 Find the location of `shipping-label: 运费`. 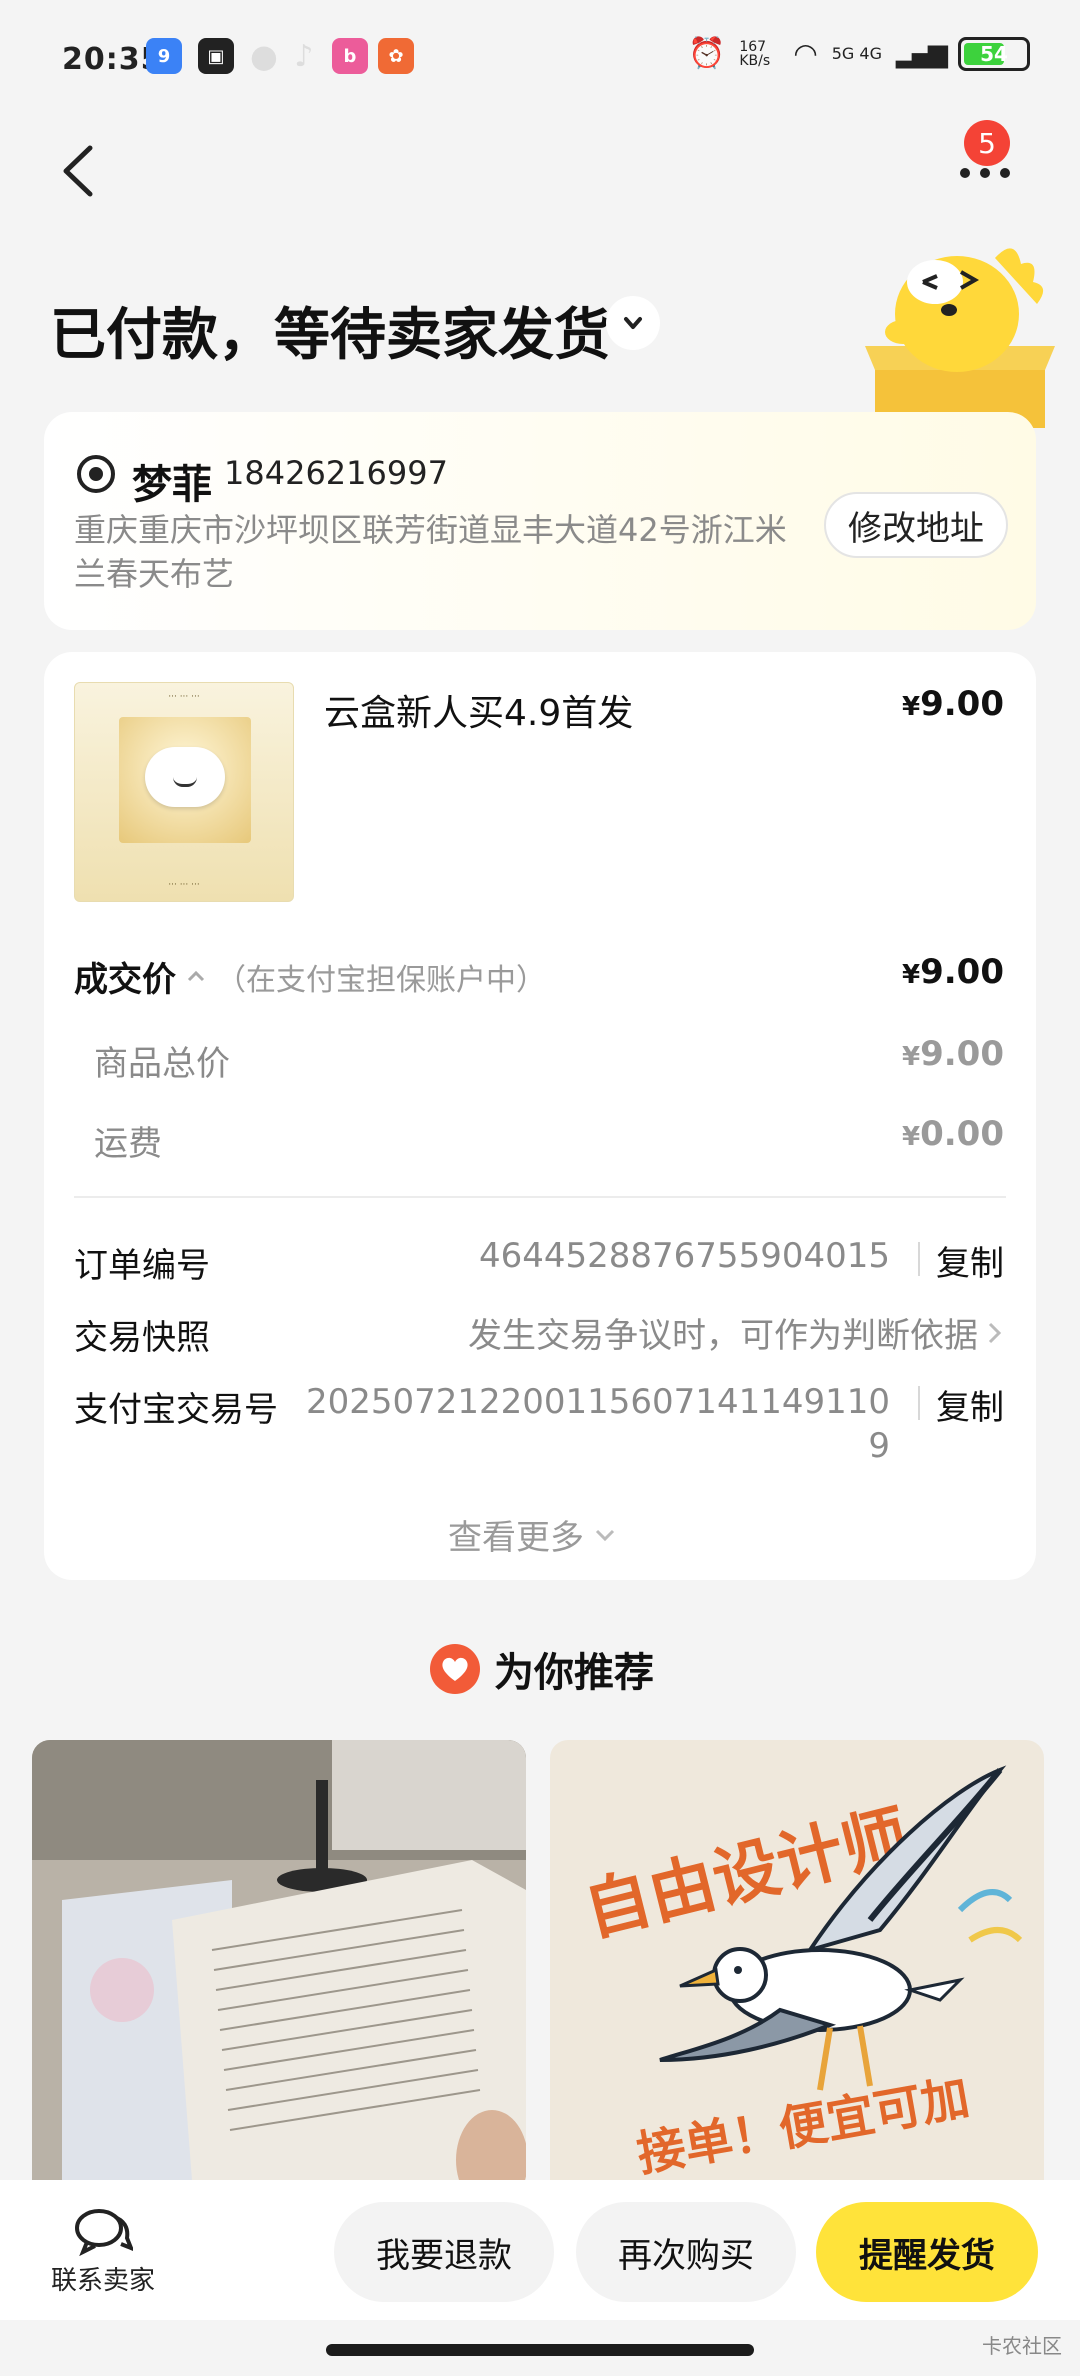

shipping-label: 运费 is located at coordinates (128, 1144).